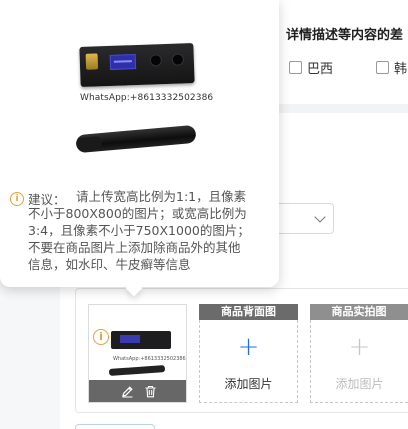 This screenshot has height=429, width=408. Describe the element at coordinates (150, 391) in the screenshot. I see `delete-icon` at that location.